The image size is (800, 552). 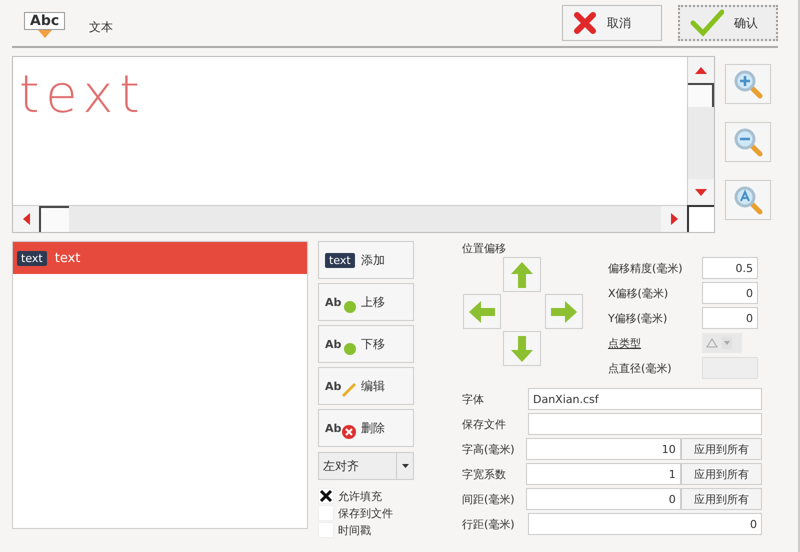 What do you see at coordinates (32, 258) in the screenshot?
I see `text-tag: text` at bounding box center [32, 258].